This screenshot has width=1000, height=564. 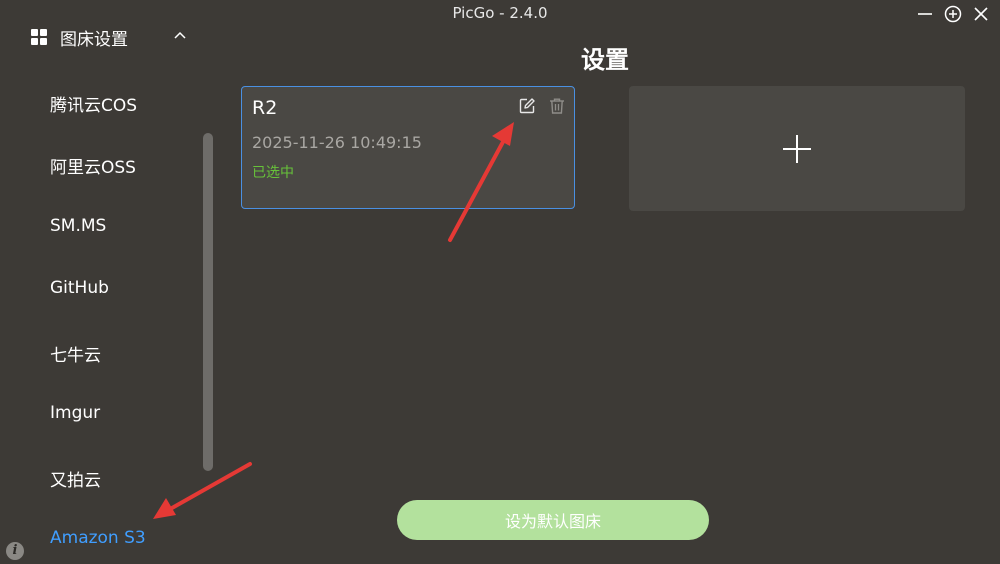 What do you see at coordinates (78, 226) in the screenshot?
I see `sidebar-item-smms: SM.MS` at bounding box center [78, 226].